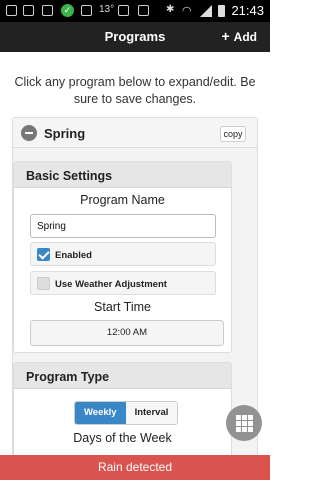 This screenshot has width=320, height=480. Describe the element at coordinates (122, 376) in the screenshot. I see `program-type-title: Program Type` at that location.